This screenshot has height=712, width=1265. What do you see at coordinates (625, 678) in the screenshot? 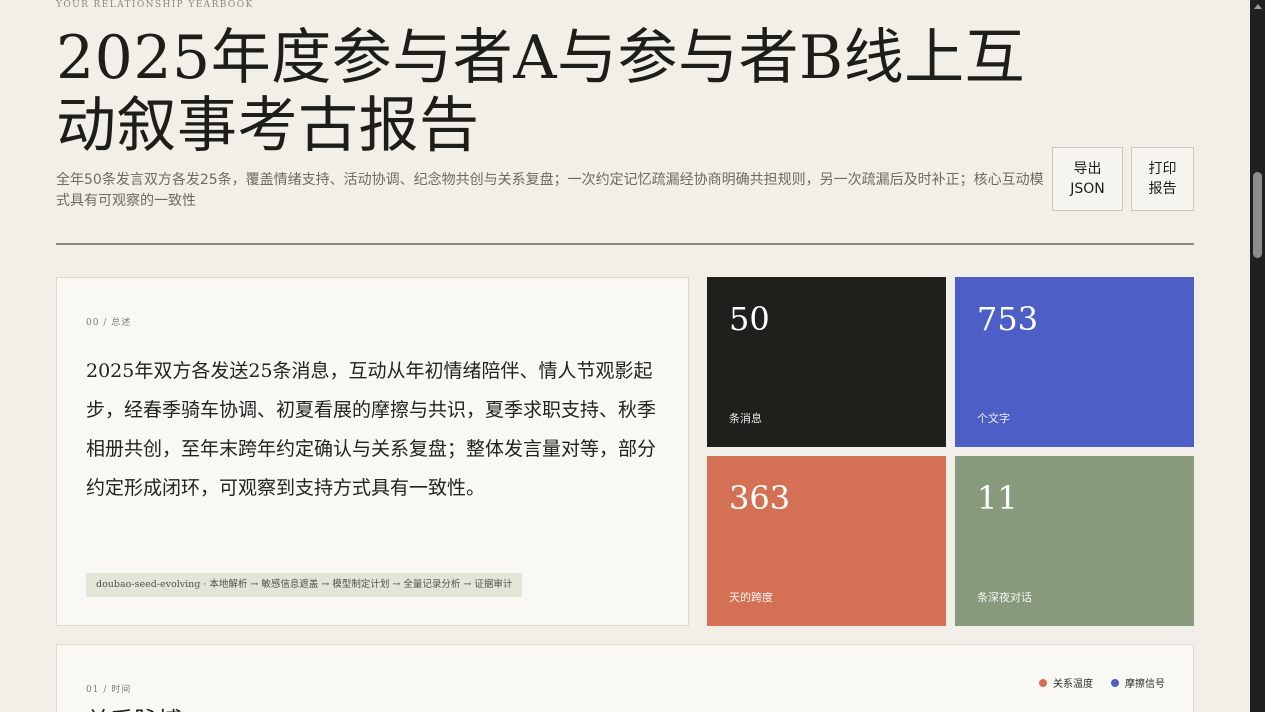
I see `timeline-card: 01 / 时间 关系脉搏 关系温度 摩擦信号` at bounding box center [625, 678].